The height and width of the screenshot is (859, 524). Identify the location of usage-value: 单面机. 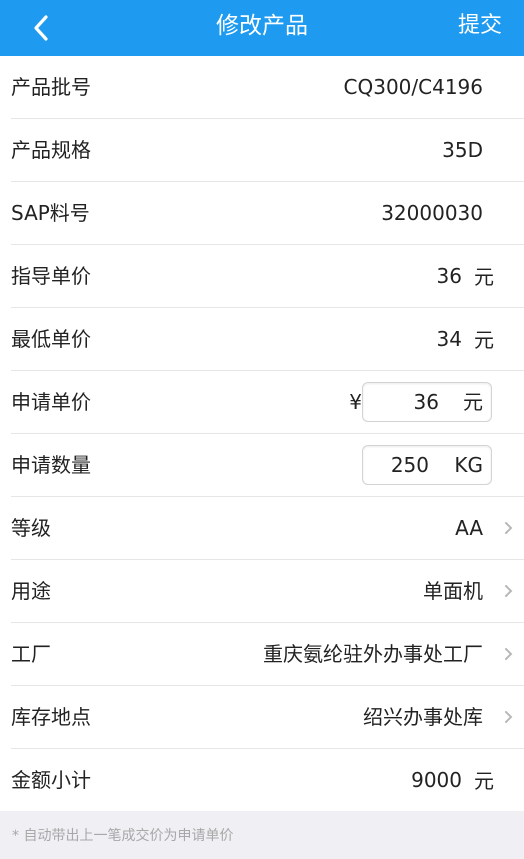
(453, 591).